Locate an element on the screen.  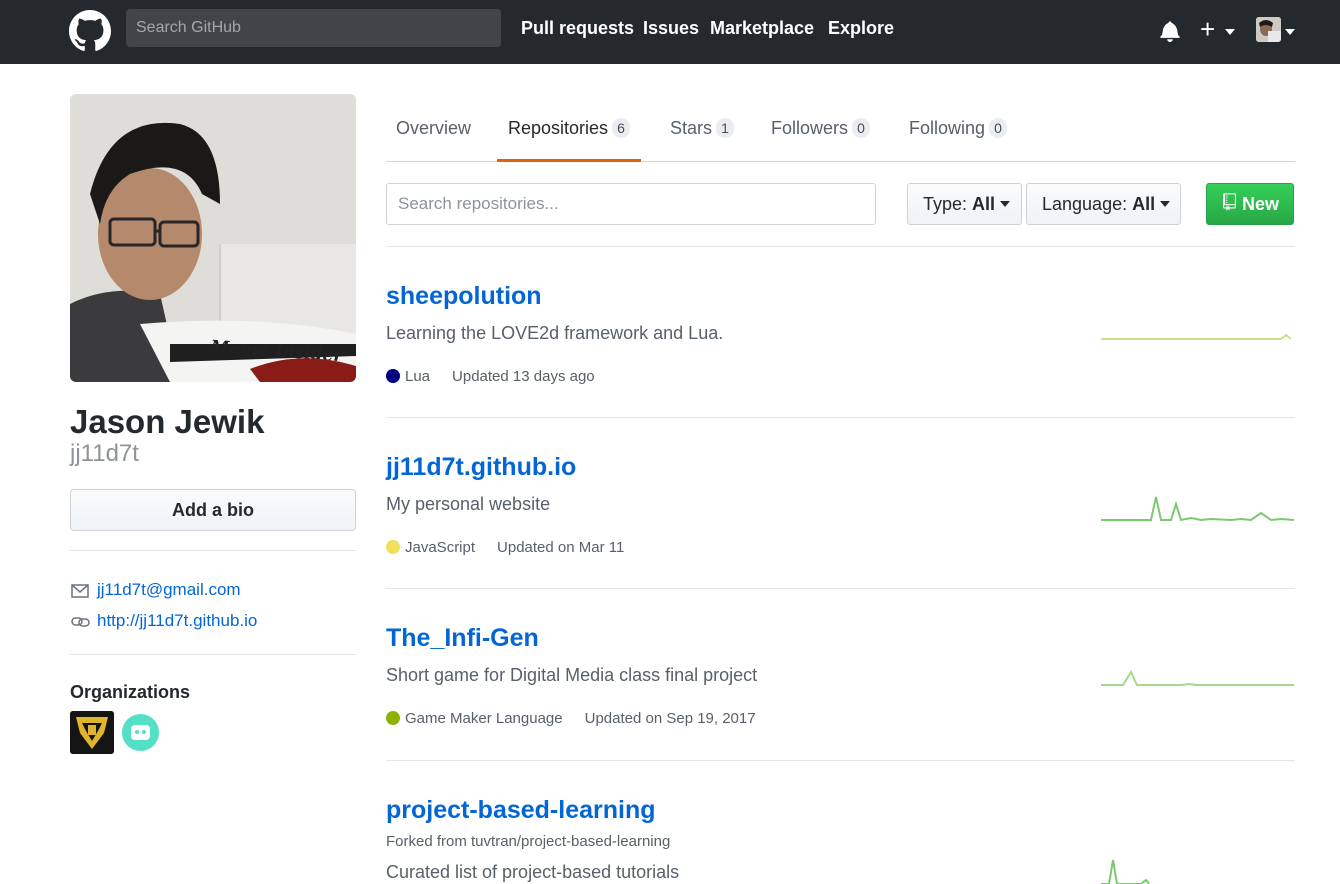
tab-following: Following 0 is located at coordinates (958, 128).